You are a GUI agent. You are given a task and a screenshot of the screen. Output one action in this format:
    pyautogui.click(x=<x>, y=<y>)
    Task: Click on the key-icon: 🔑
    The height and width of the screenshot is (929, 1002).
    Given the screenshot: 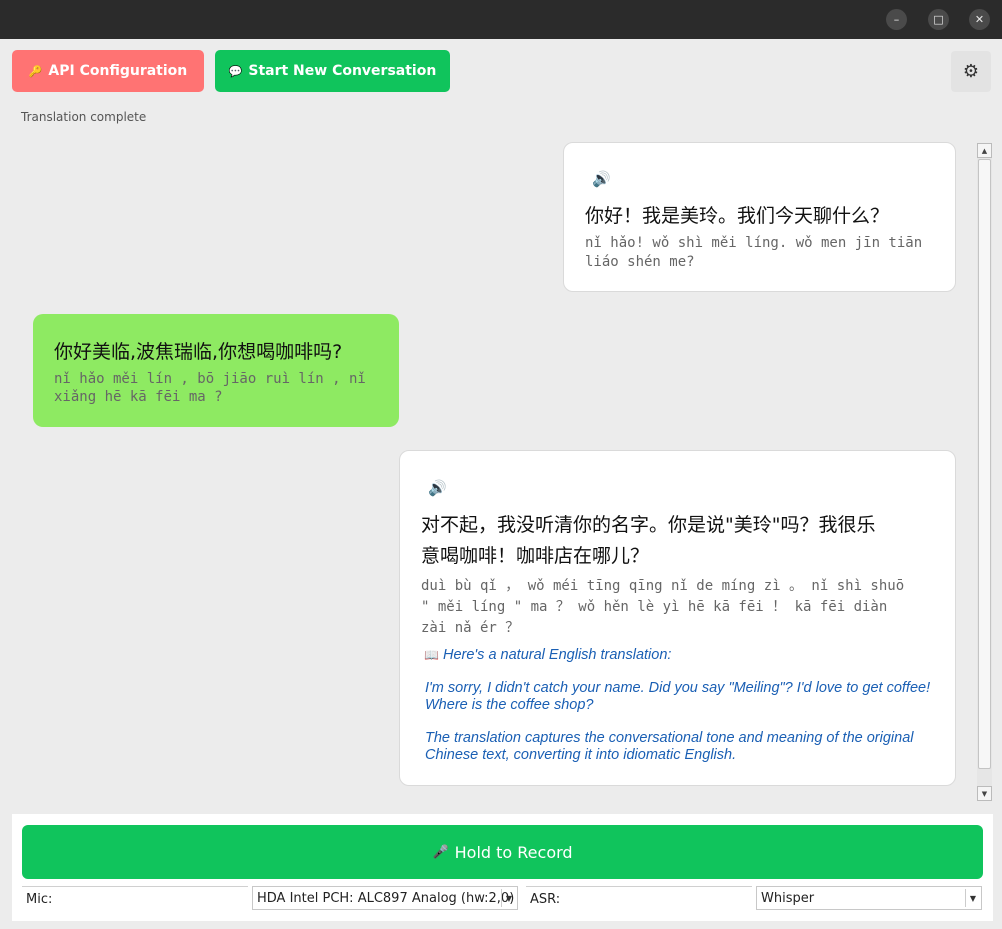 What is the action you would take?
    pyautogui.click(x=35, y=71)
    